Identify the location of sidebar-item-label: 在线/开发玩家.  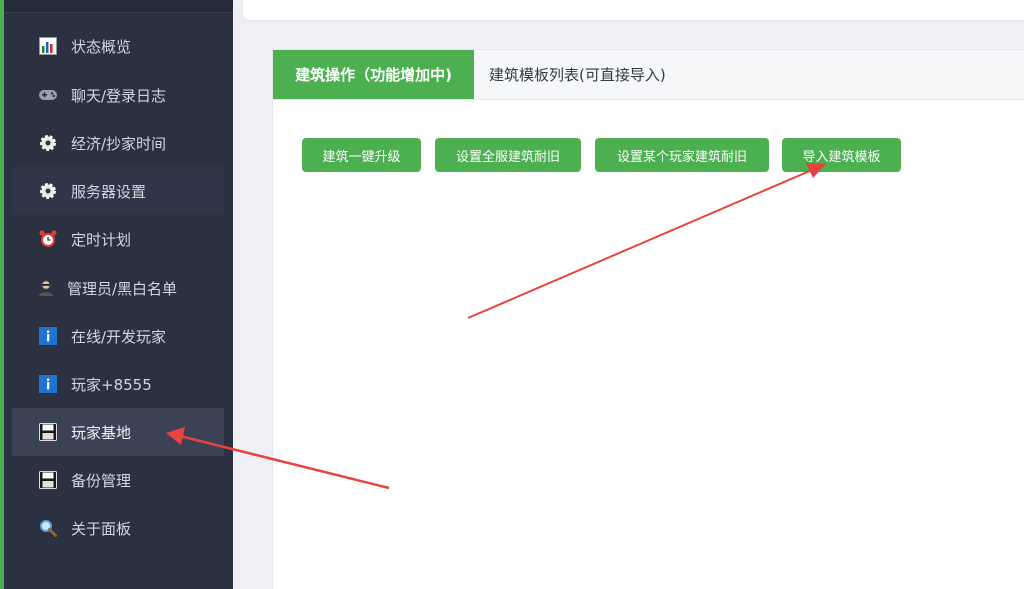
(119, 336).